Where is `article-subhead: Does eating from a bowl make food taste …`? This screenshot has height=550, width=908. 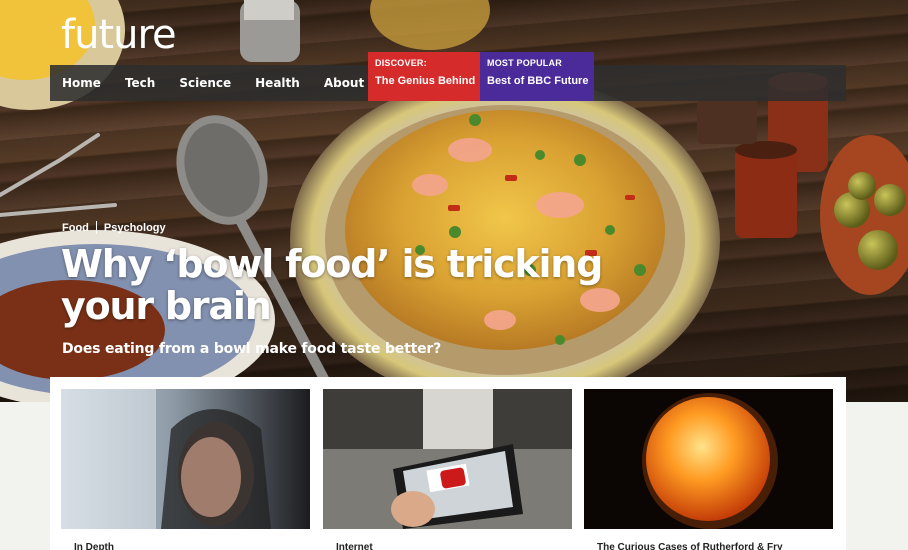 article-subhead: Does eating from a bowl make food taste … is located at coordinates (251, 349).